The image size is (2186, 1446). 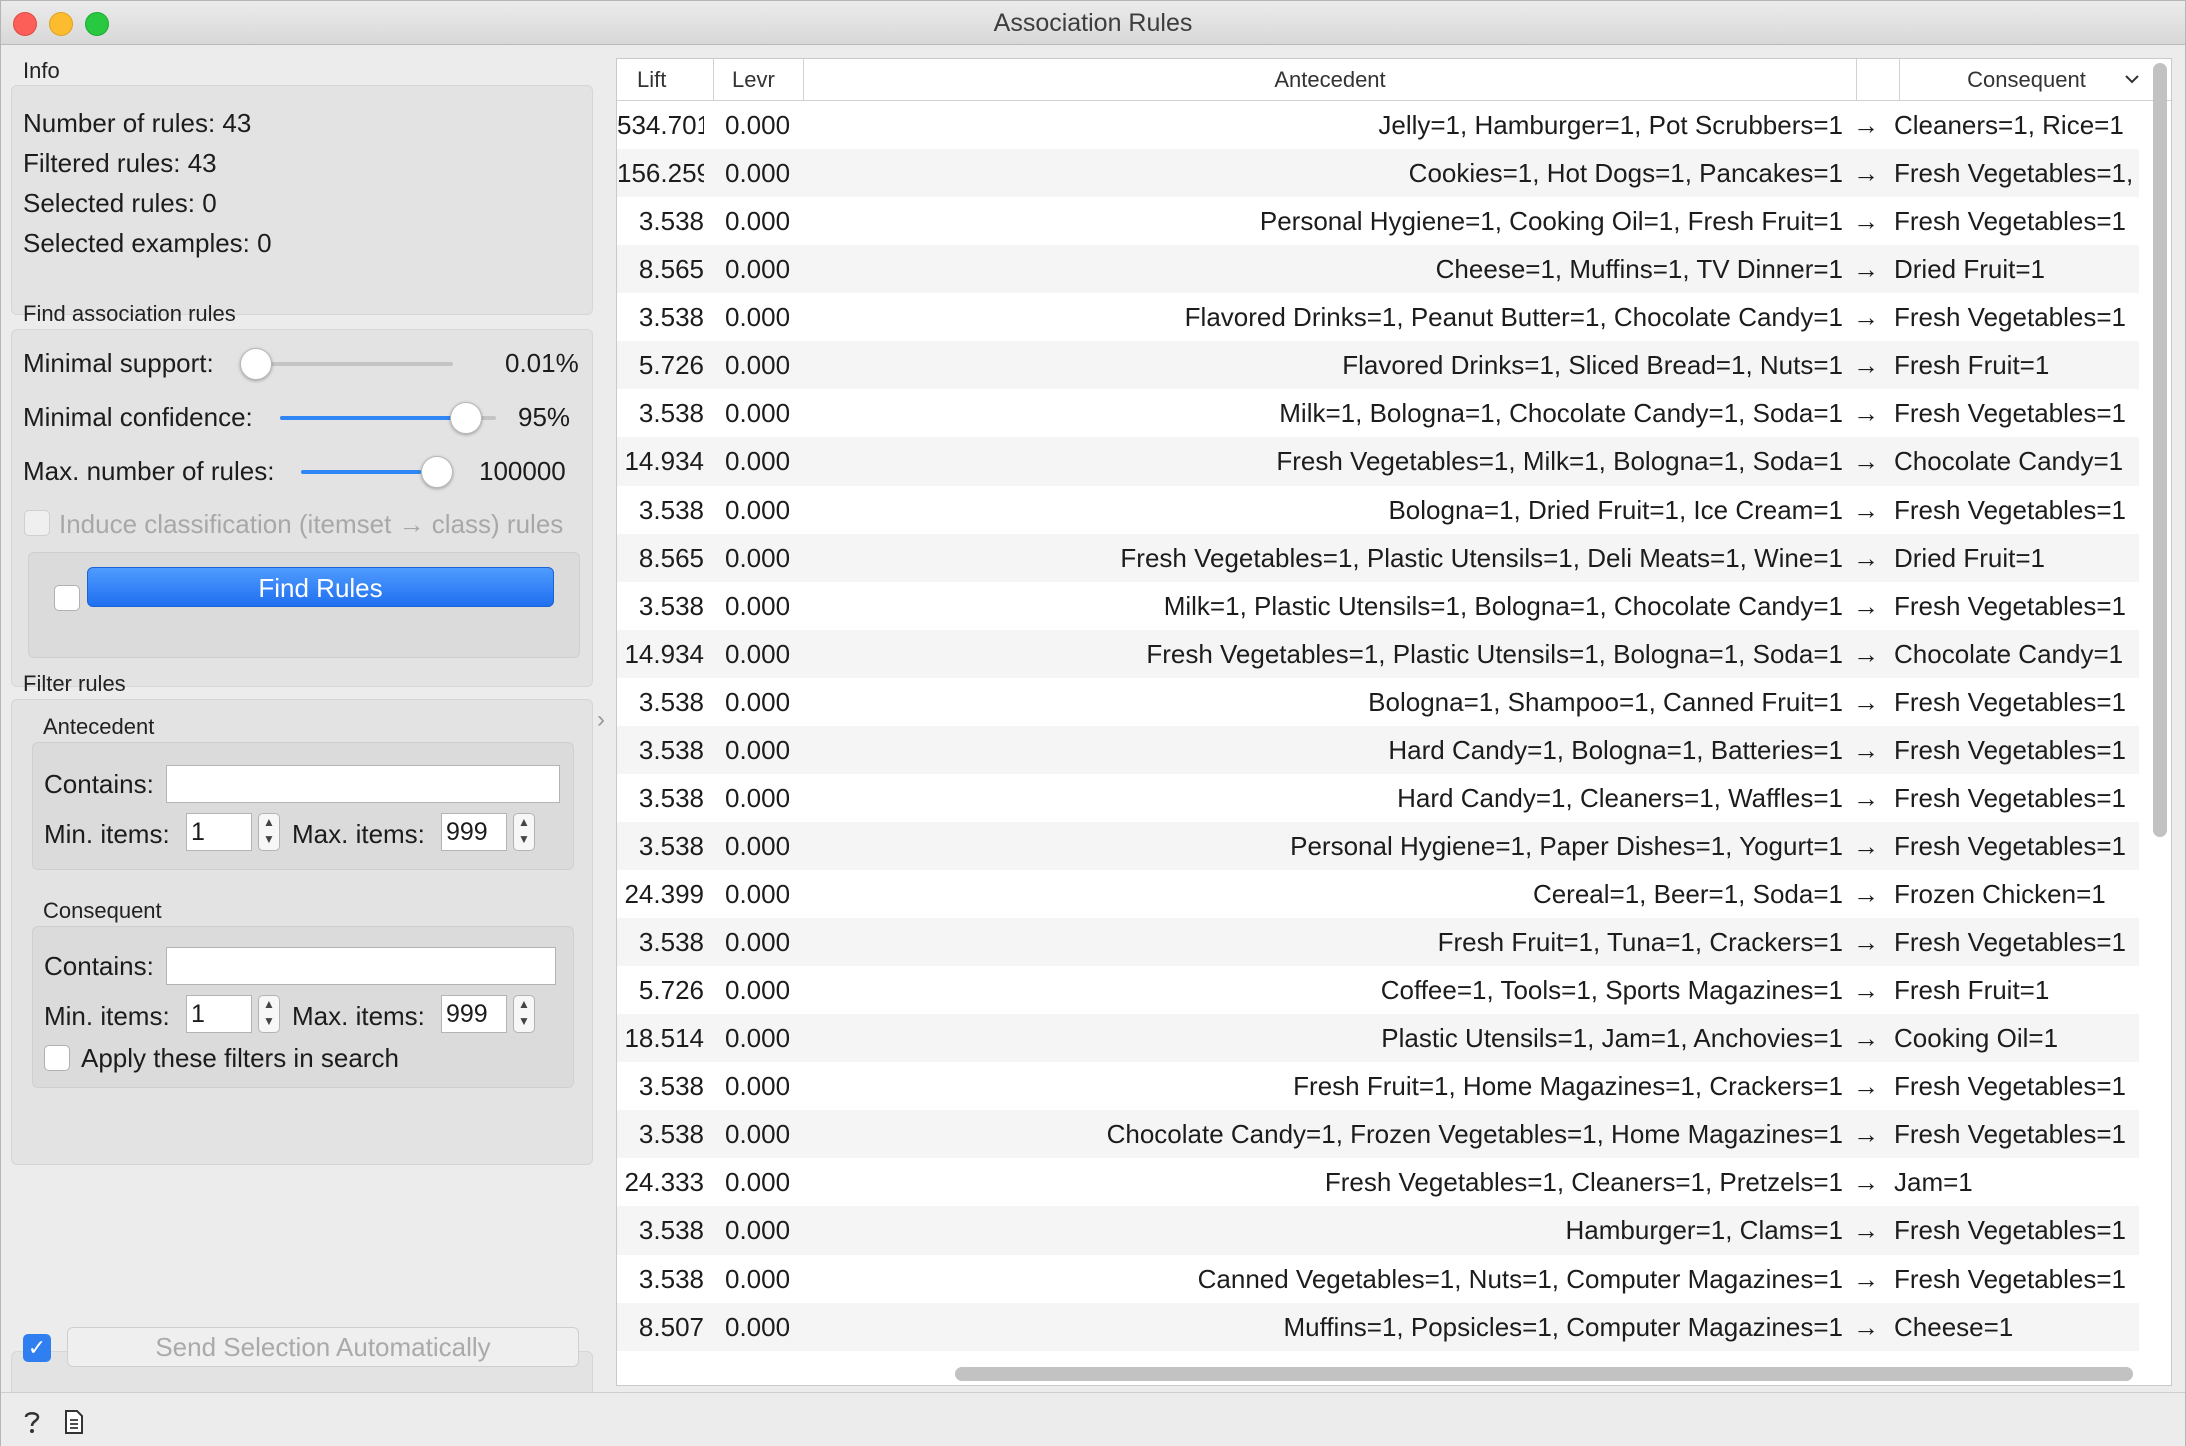 I want to click on chevron-right-icon: ›, so click(x=601, y=720).